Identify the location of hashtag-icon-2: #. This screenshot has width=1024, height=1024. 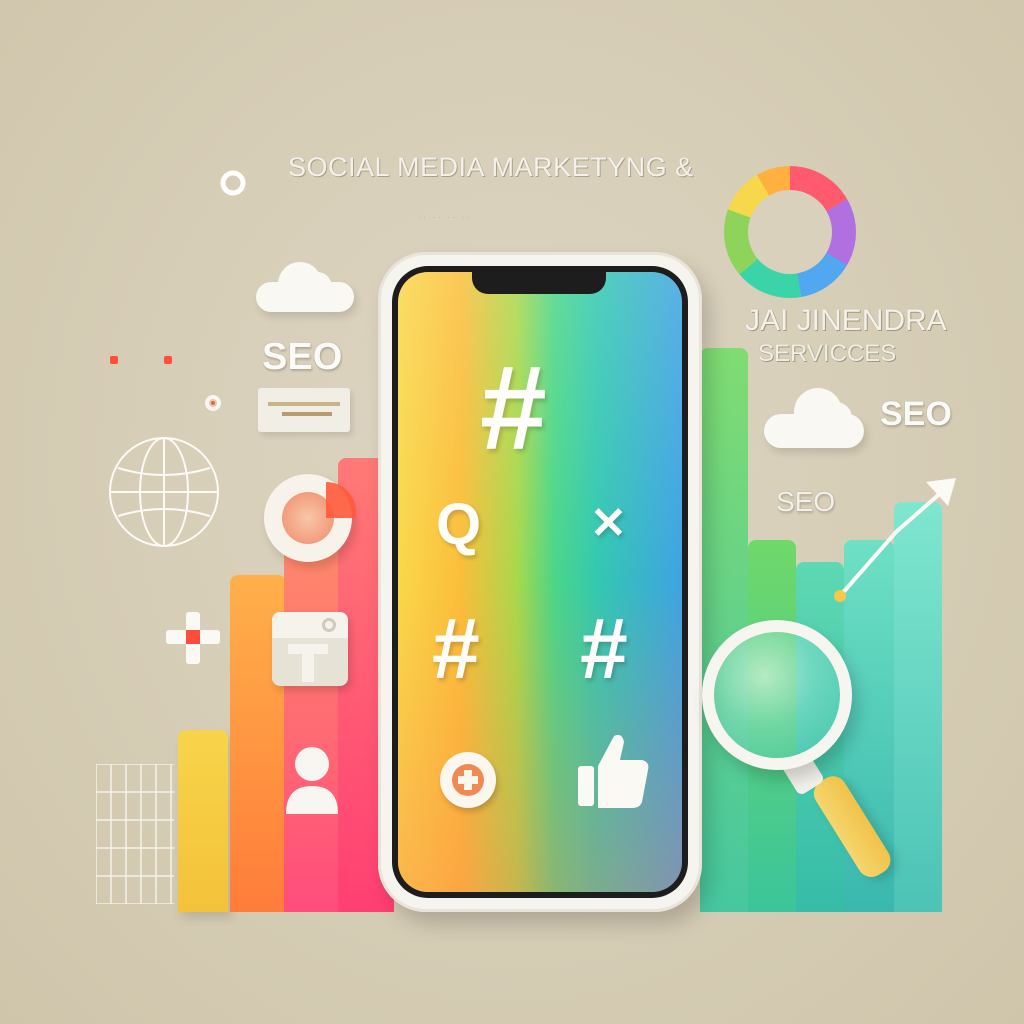
(456, 649).